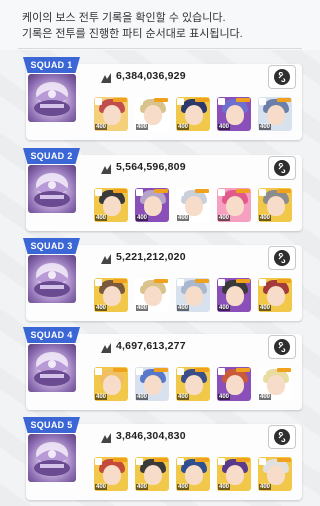 The height and width of the screenshot is (506, 320). Describe the element at coordinates (51, 65) in the screenshot. I see `squad-label: SQUAD 1` at that location.